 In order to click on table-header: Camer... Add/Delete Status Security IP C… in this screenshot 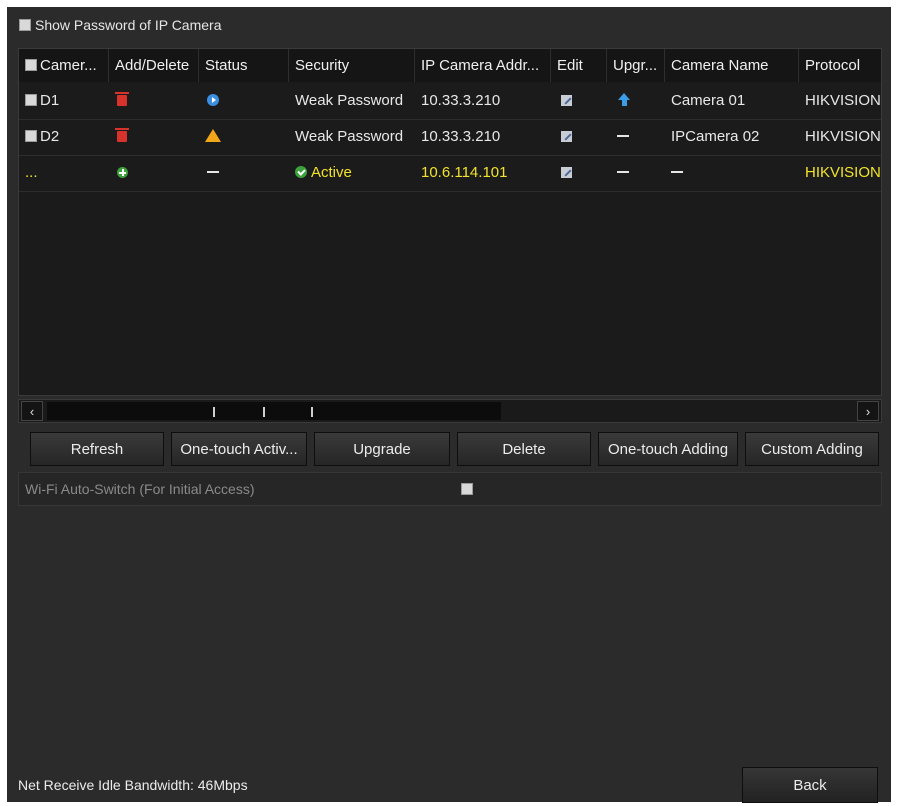, I will do `click(450, 65)`.